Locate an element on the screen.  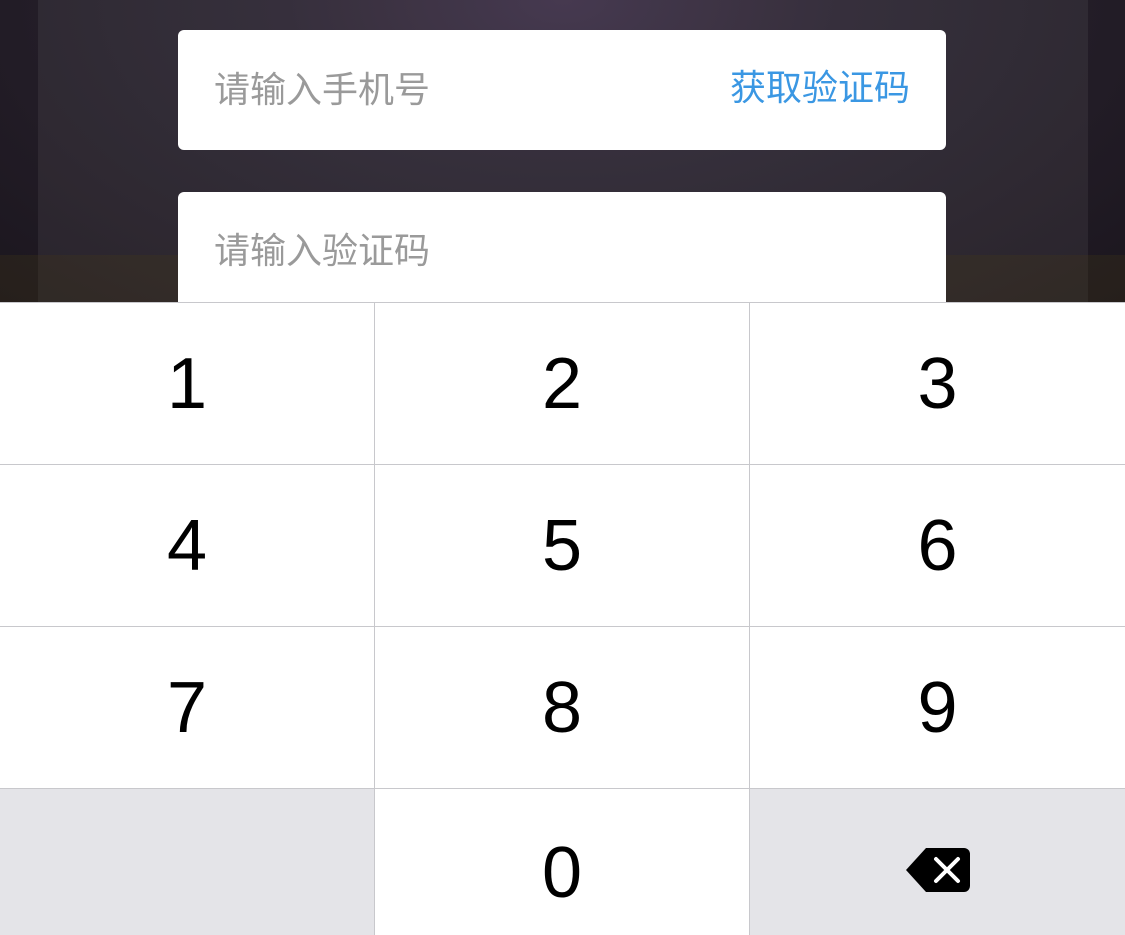
key-label: 5 is located at coordinates (562, 545).